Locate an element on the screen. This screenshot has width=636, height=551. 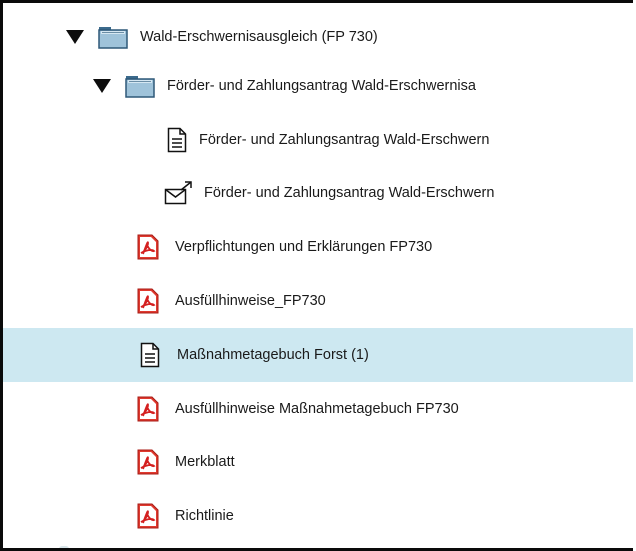
tree-item-verpflichtungen: Verpflichtungen und Erklärungen FP730 is located at coordinates (318, 247).